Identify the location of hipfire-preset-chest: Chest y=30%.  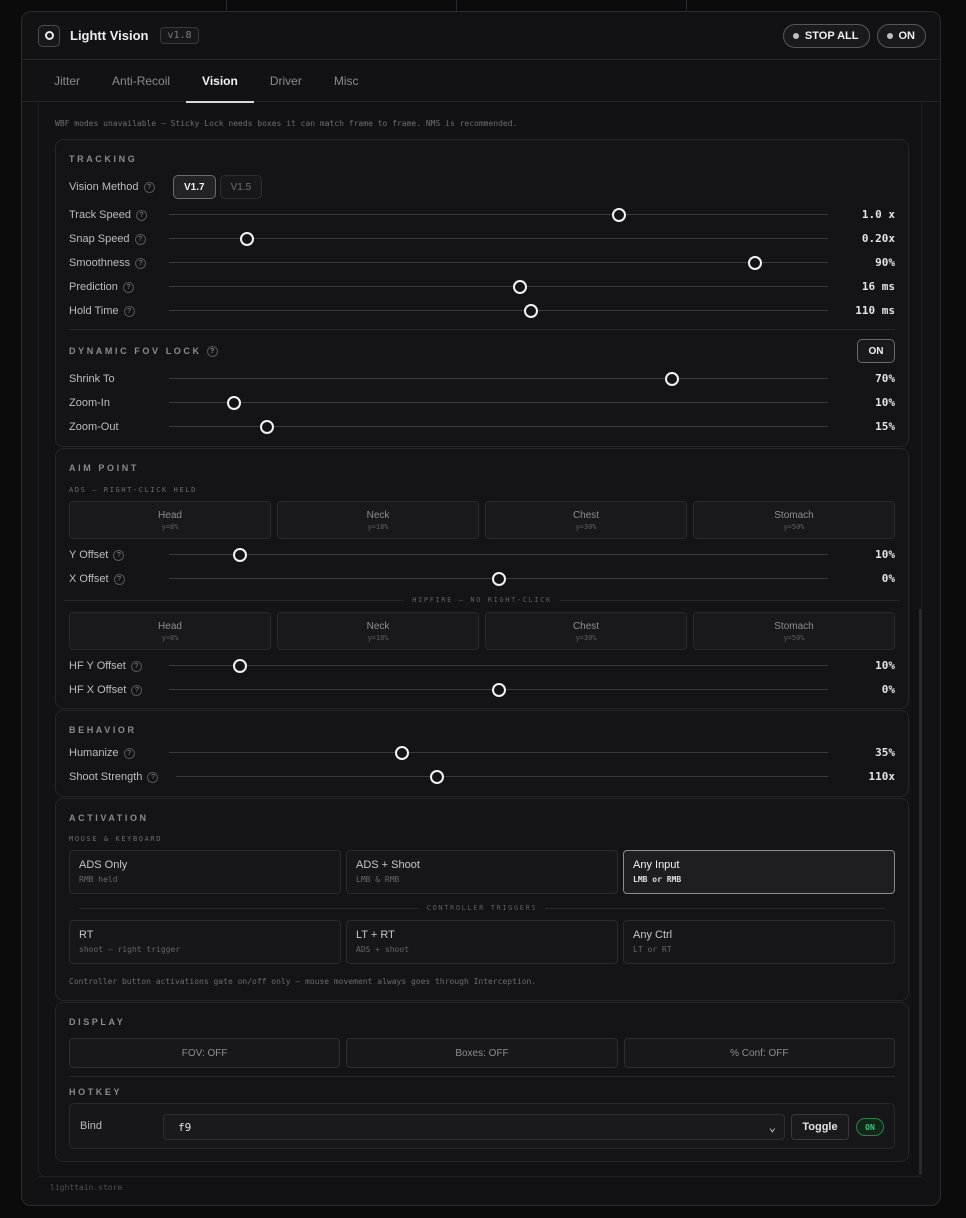
(586, 631).